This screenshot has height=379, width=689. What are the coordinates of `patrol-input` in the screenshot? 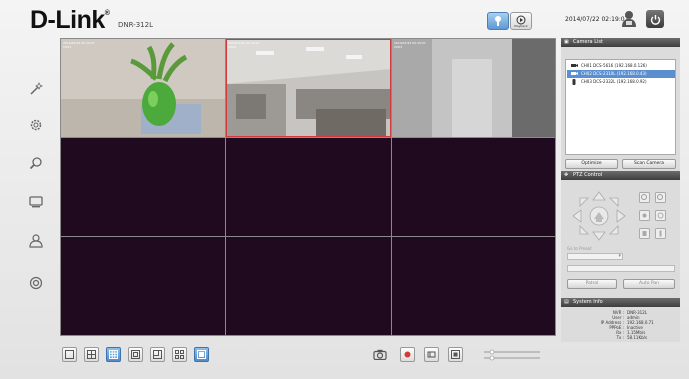 It's located at (621, 268).